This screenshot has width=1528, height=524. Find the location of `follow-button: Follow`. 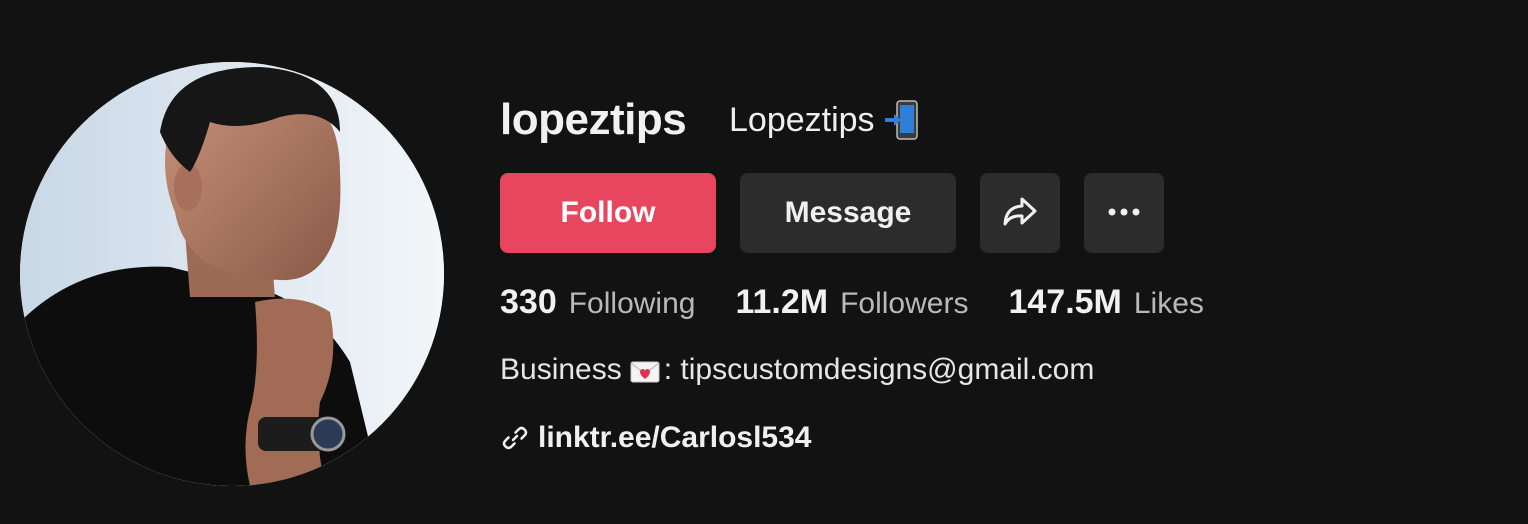

follow-button: Follow is located at coordinates (608, 213).